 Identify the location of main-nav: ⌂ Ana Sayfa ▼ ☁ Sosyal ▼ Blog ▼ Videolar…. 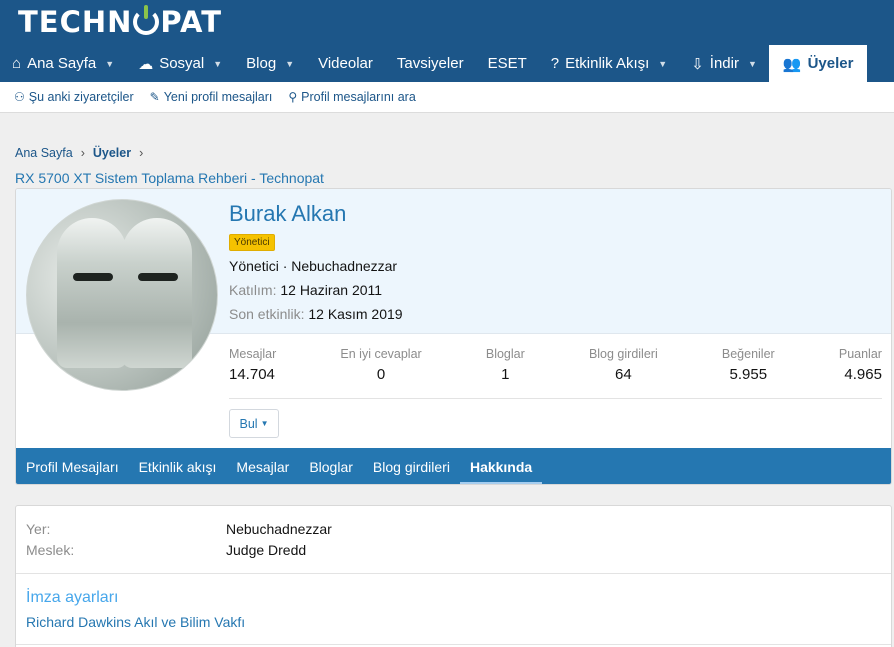
(447, 63).